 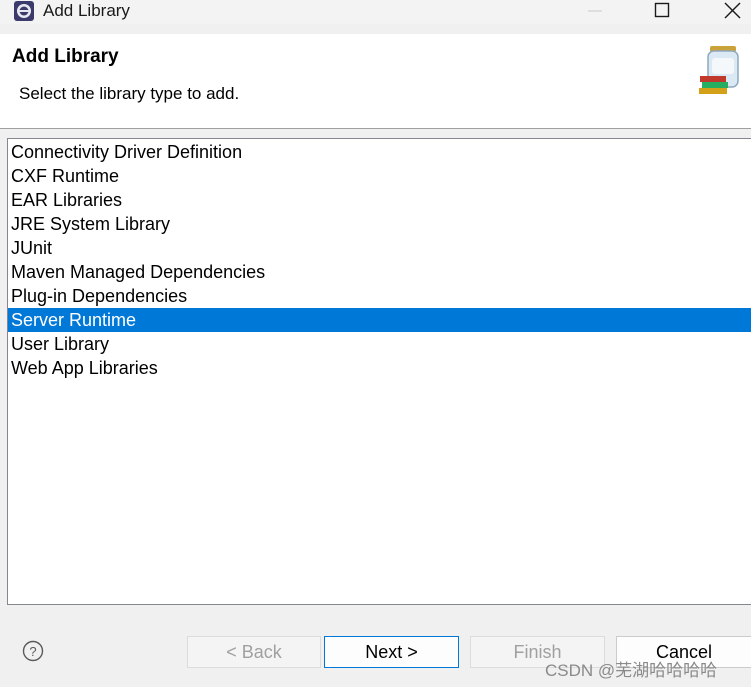 I want to click on window-title: Add Library, so click(x=86, y=10).